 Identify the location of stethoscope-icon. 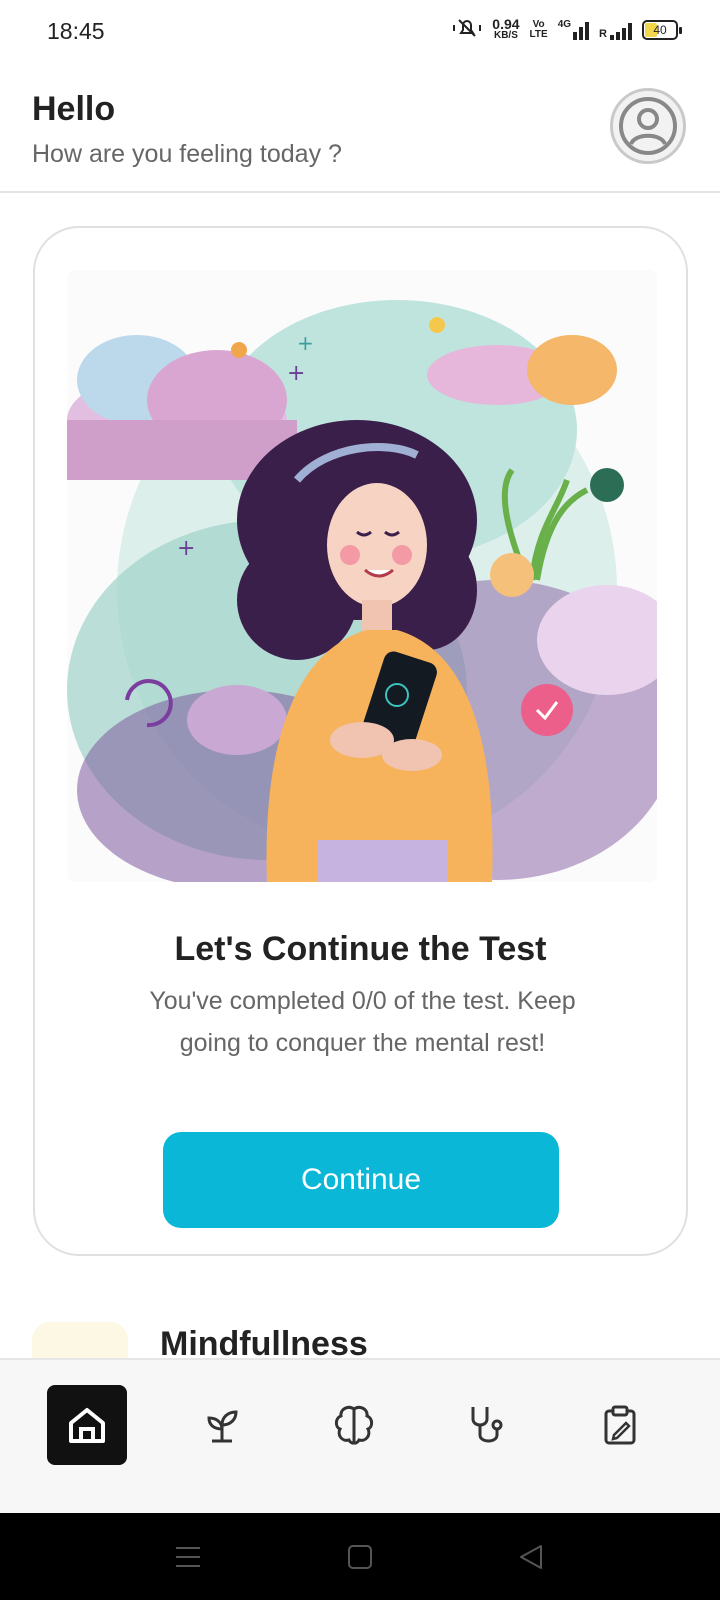
(487, 1425).